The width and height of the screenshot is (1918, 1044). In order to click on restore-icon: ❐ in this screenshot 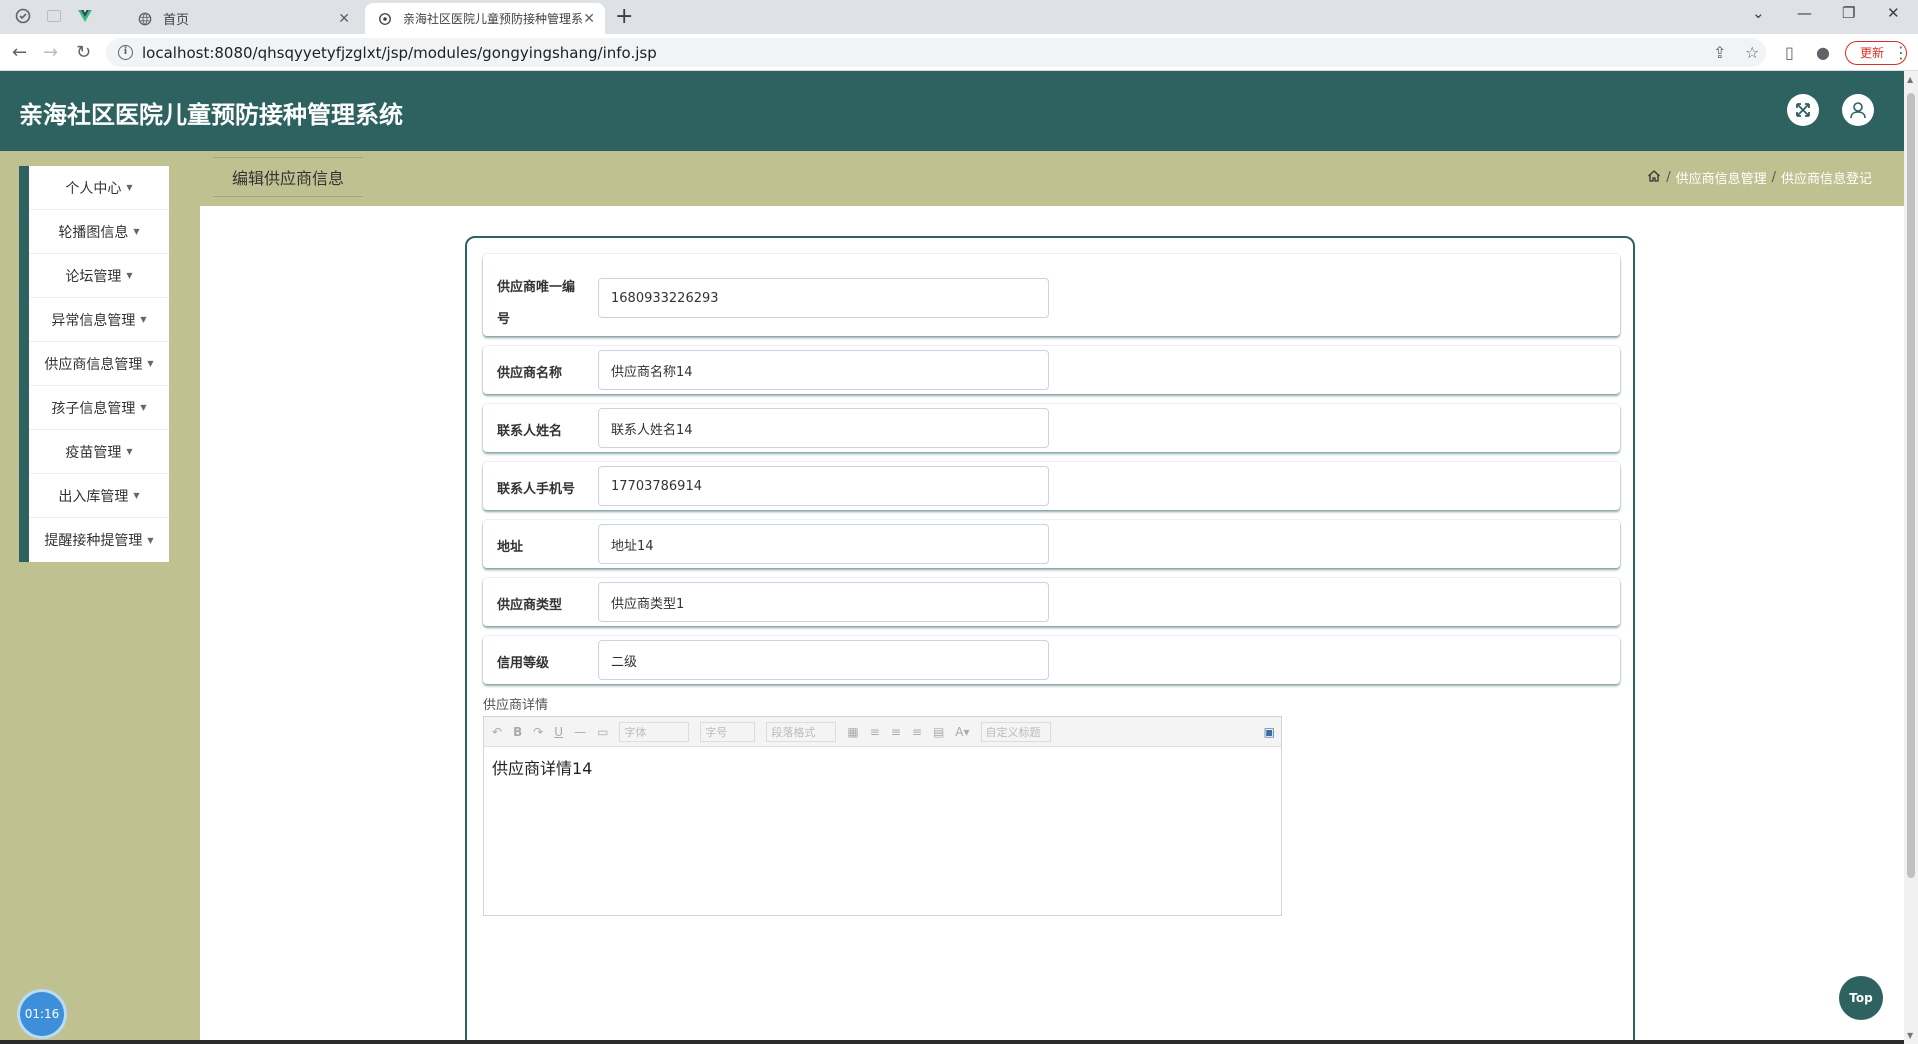, I will do `click(1848, 13)`.